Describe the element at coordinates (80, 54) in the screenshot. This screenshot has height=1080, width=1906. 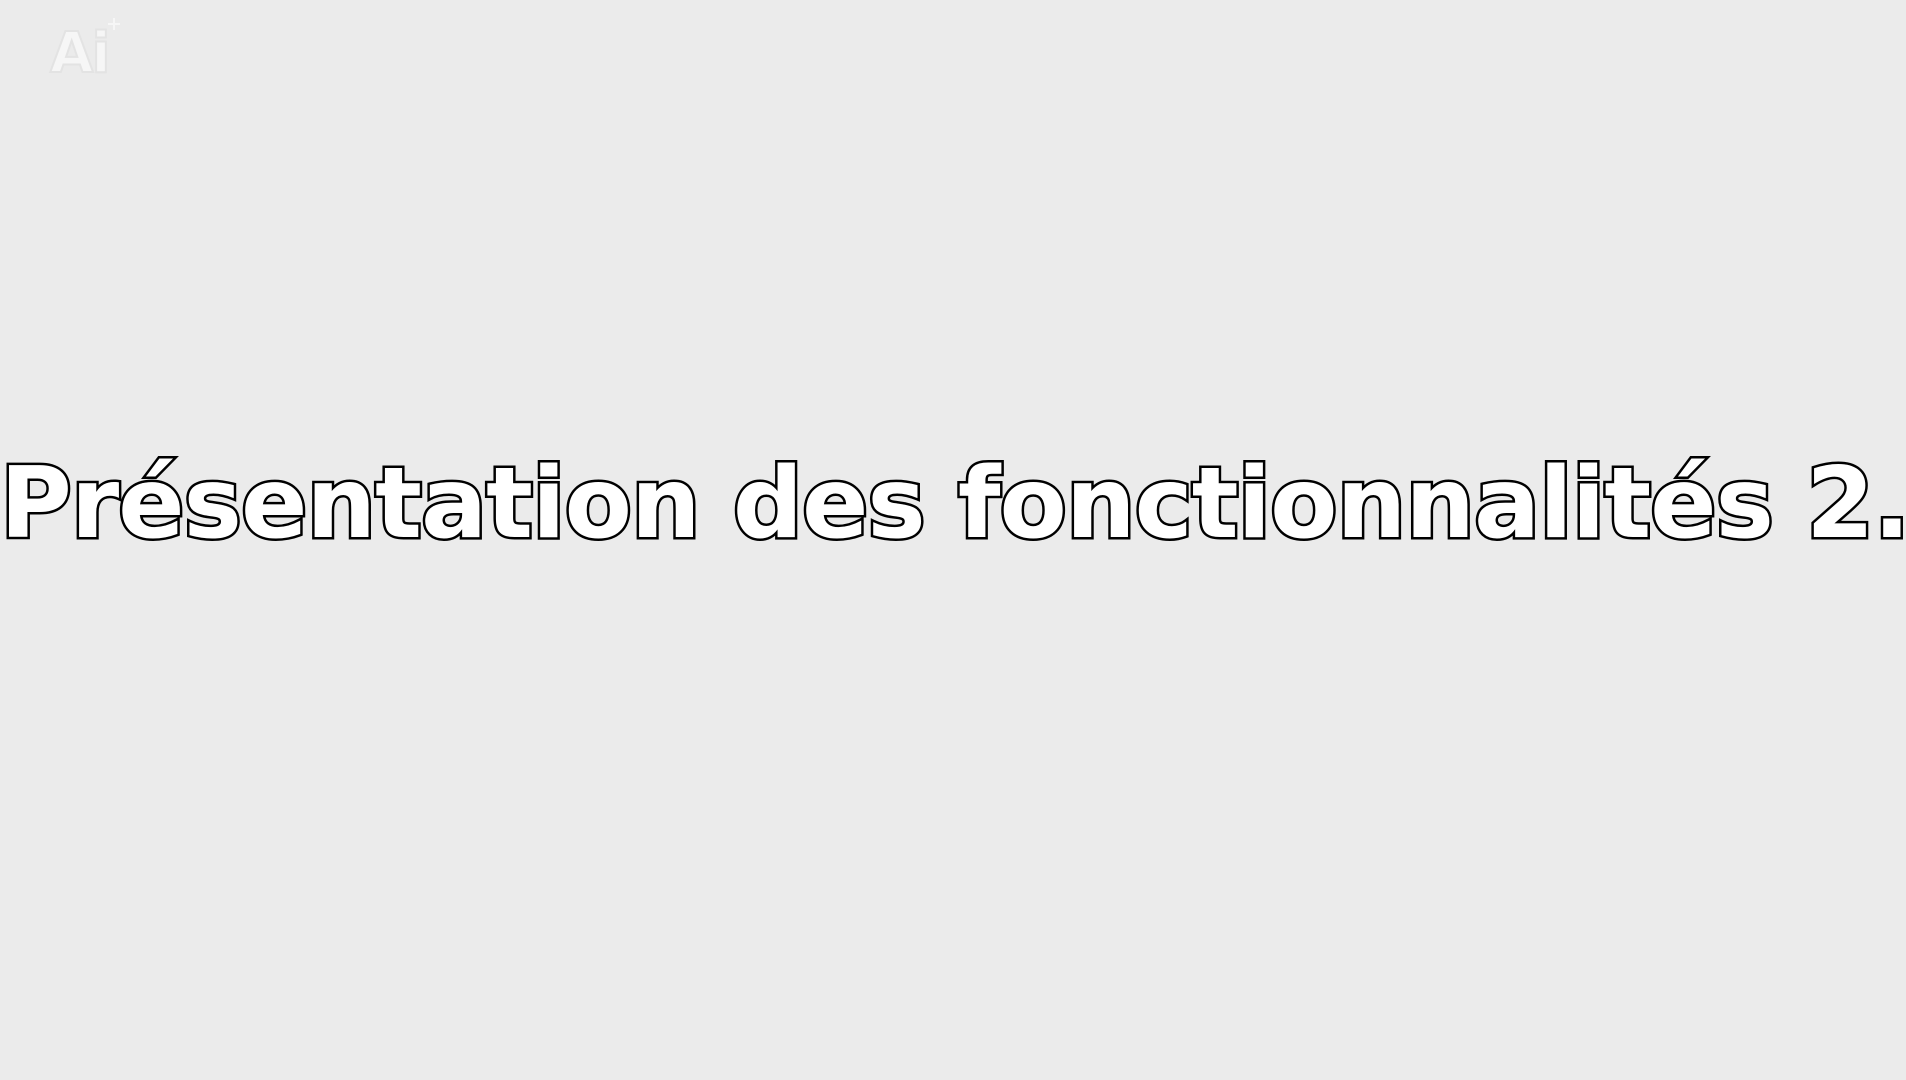
I see `watermark-text: Ai` at that location.